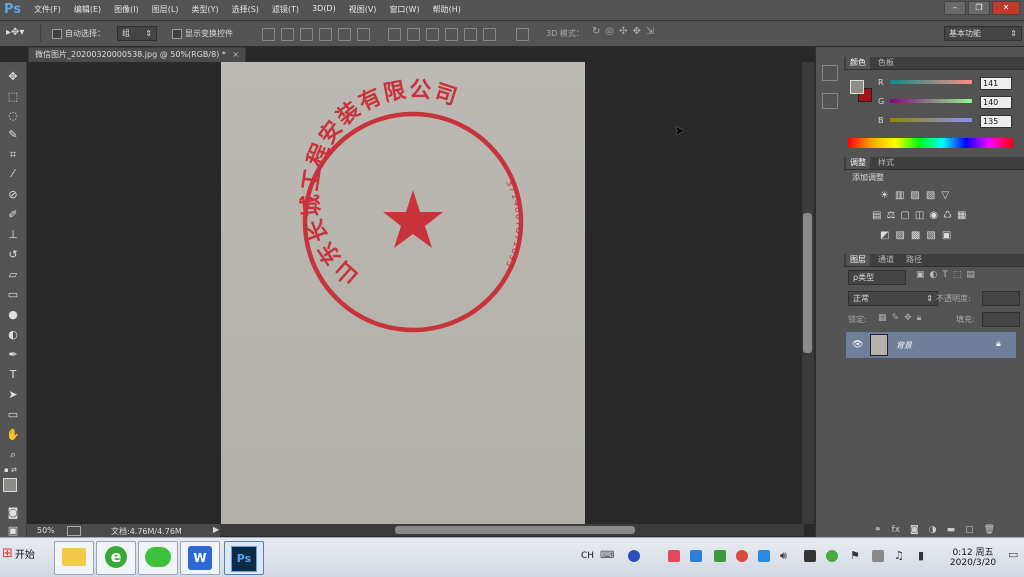 This screenshot has width=1024, height=577. What do you see at coordinates (933, 530) in the screenshot?
I see `new-adjustment-icon: ◑` at bounding box center [933, 530].